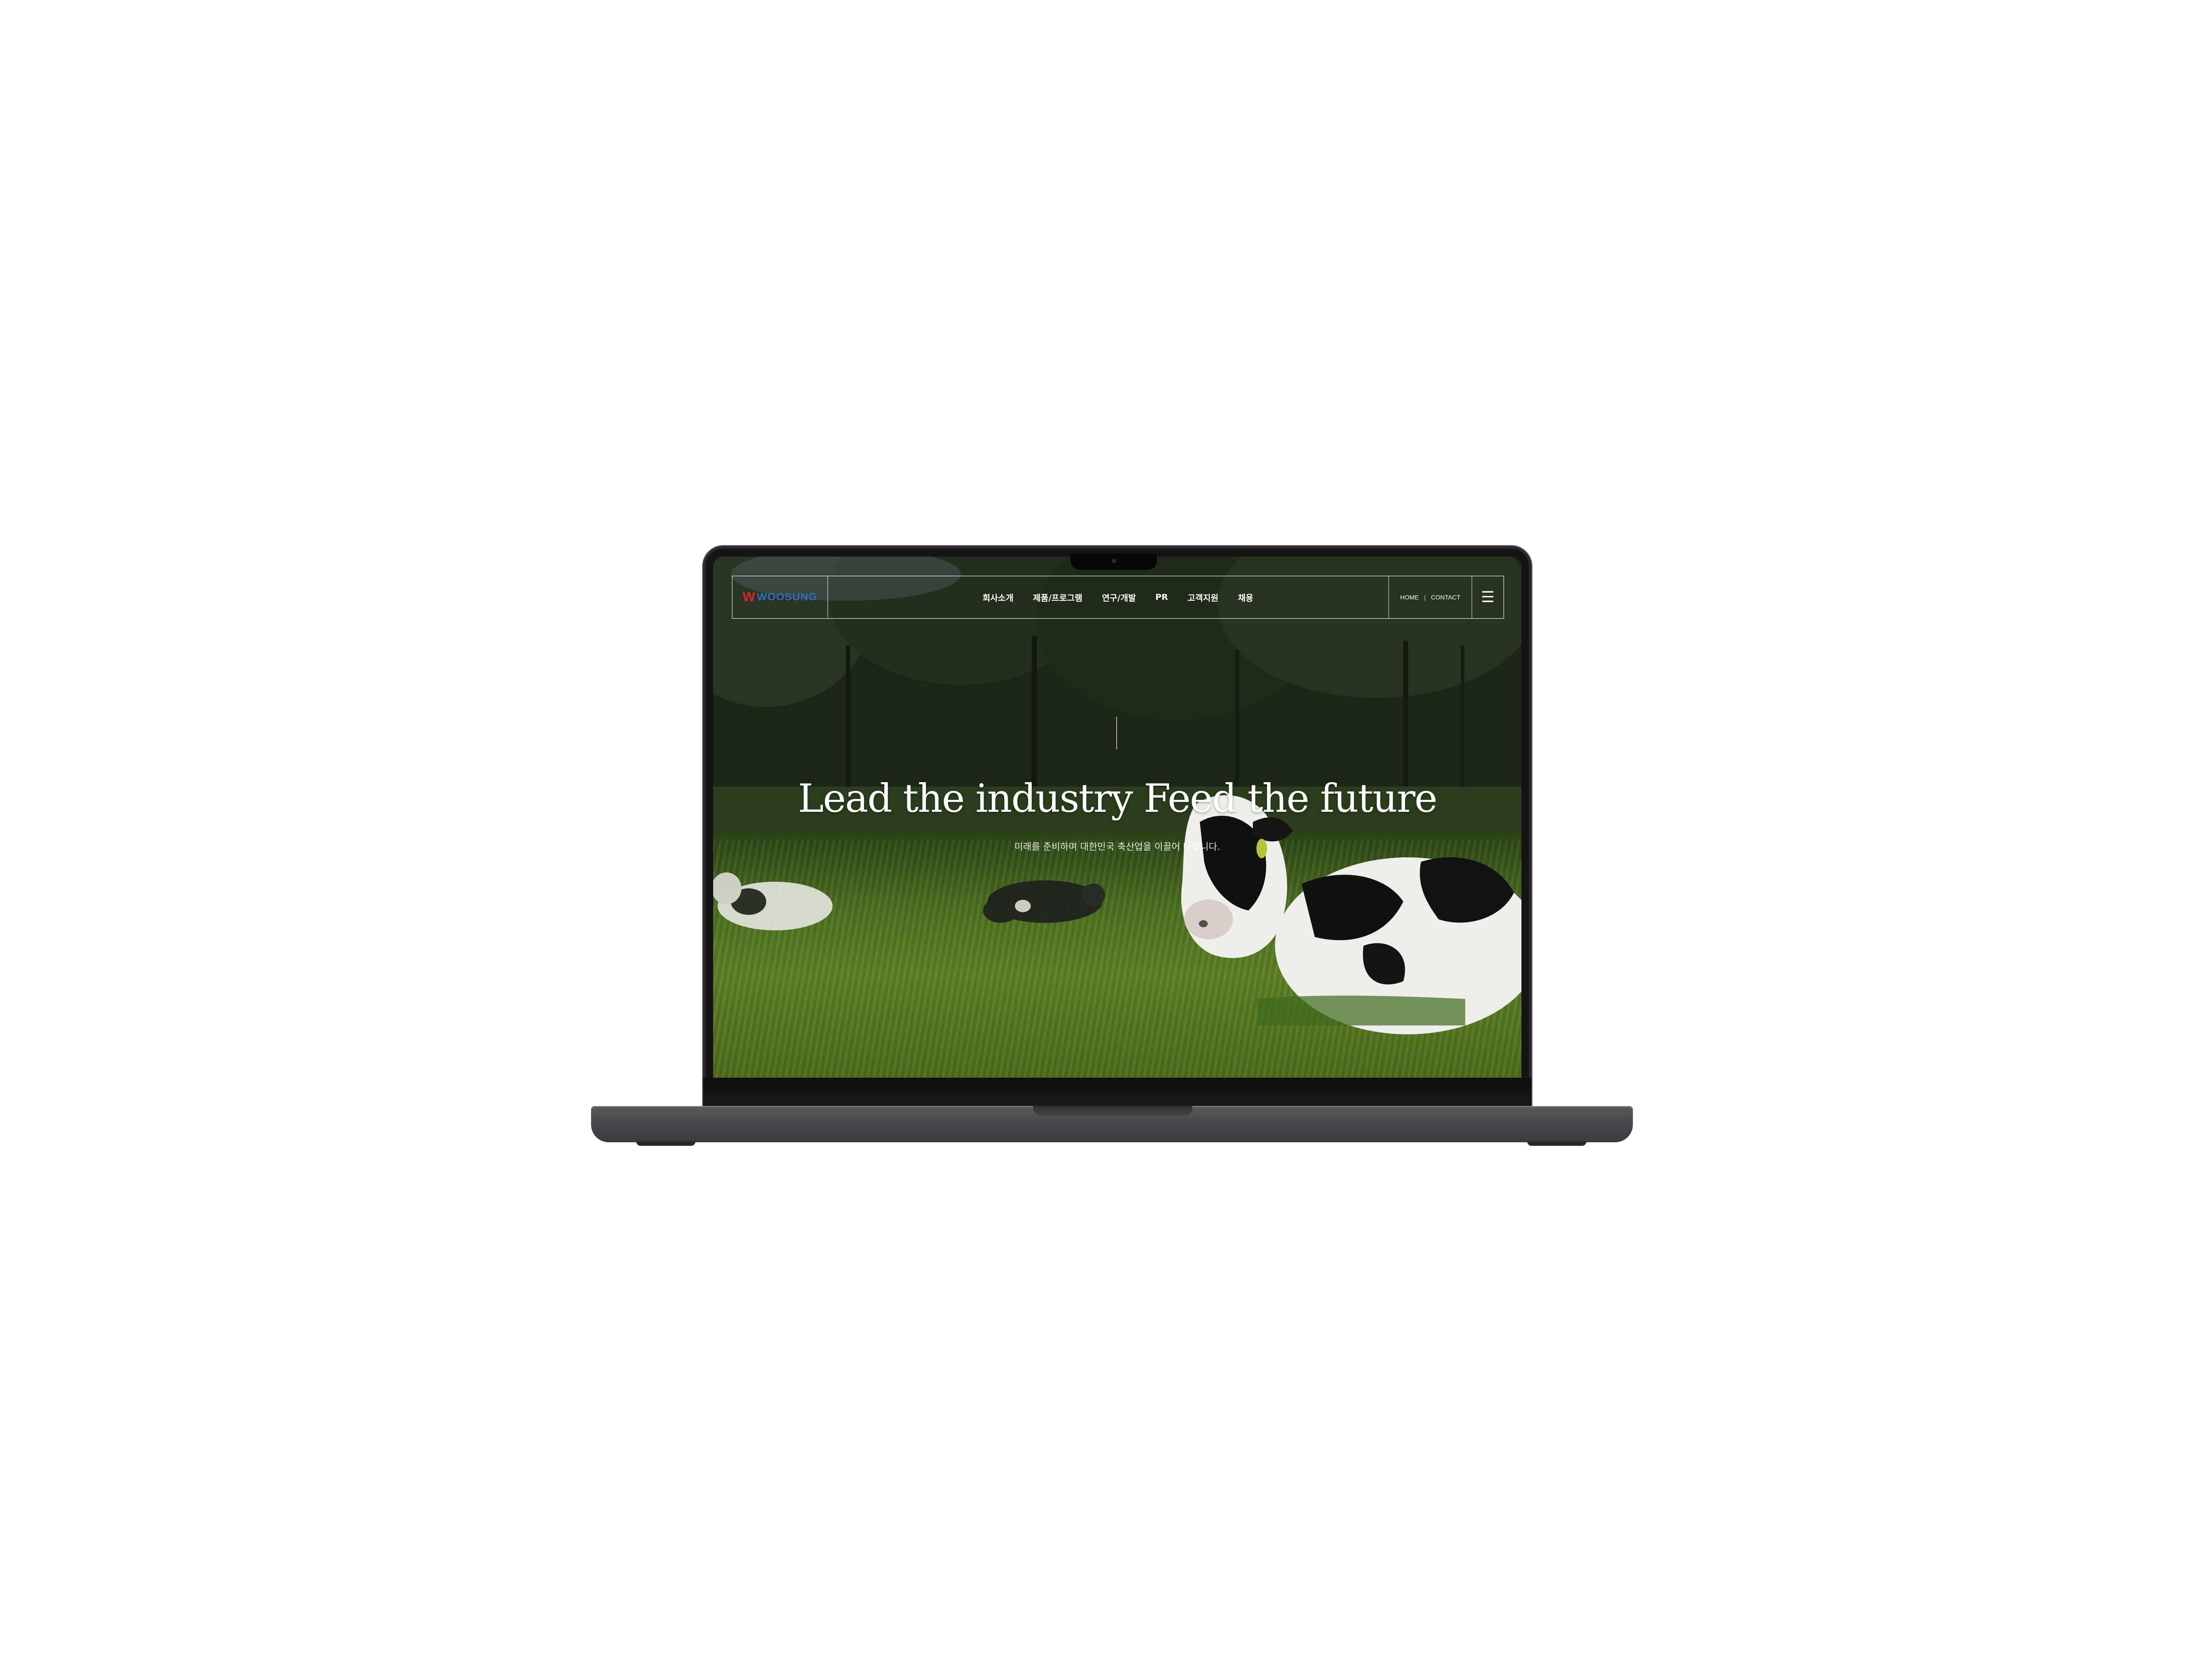  What do you see at coordinates (1116, 733) in the screenshot?
I see `hero-divider-line` at bounding box center [1116, 733].